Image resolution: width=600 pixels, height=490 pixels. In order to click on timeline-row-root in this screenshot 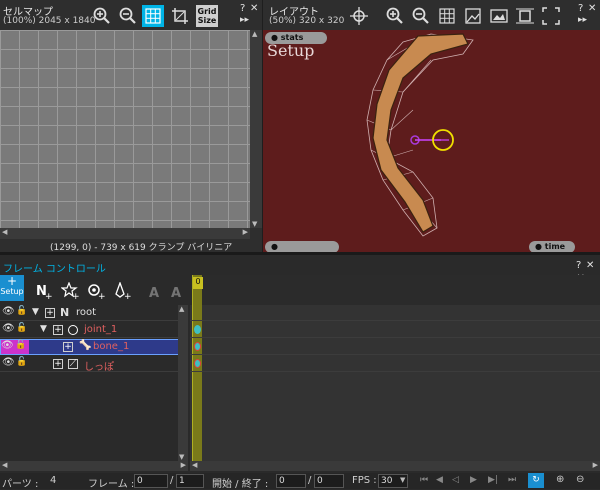, I will do `click(395, 313)`.